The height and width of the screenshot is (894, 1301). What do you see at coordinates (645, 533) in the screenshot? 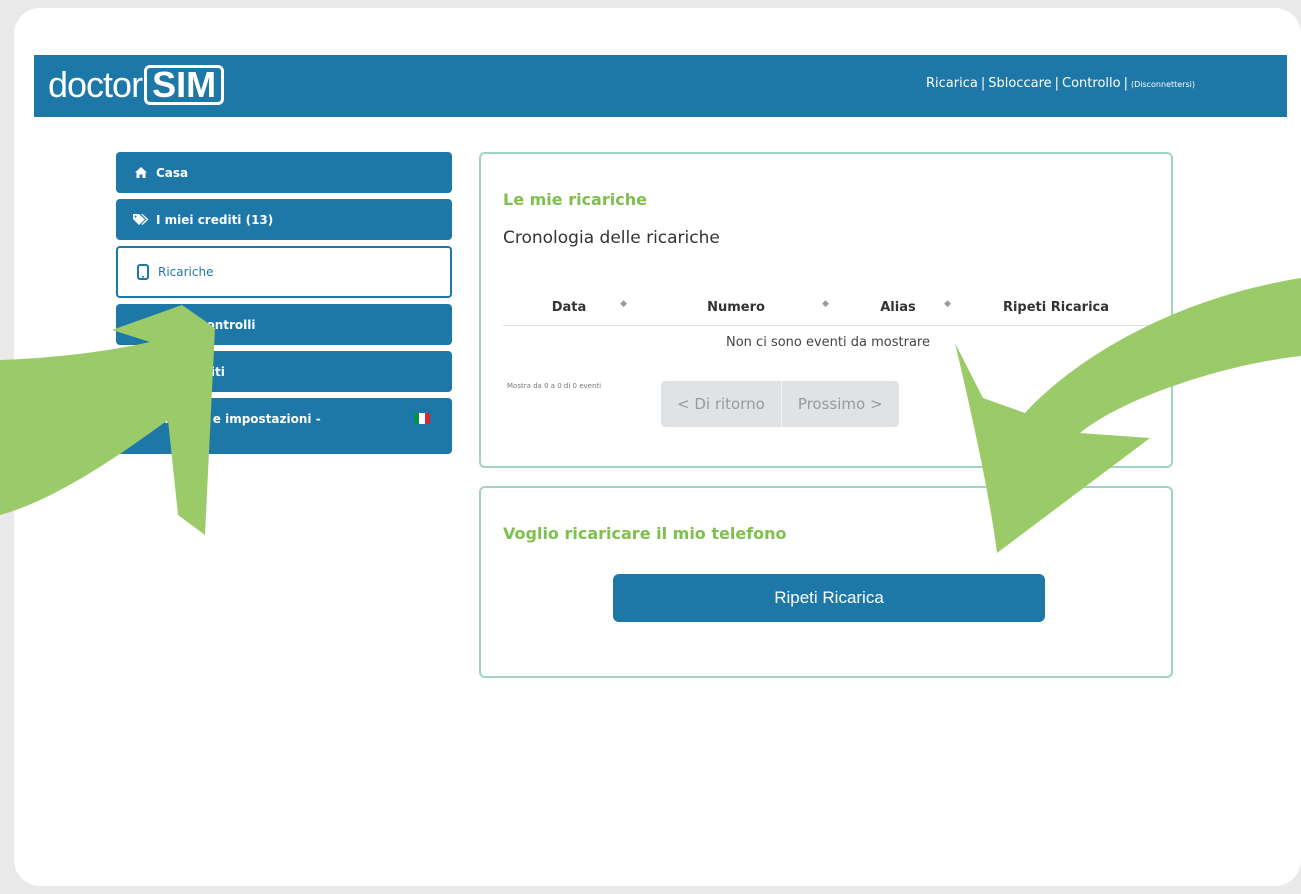
I see `panel-title: Voglio ricaricare il mio telefono` at bounding box center [645, 533].